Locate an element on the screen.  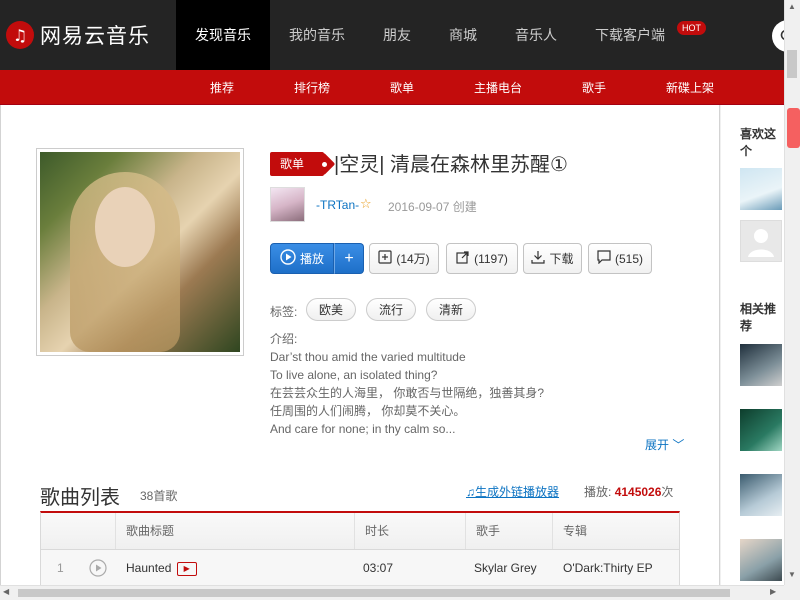
subnav-charts: 排行榜 is located at coordinates (312, 87).